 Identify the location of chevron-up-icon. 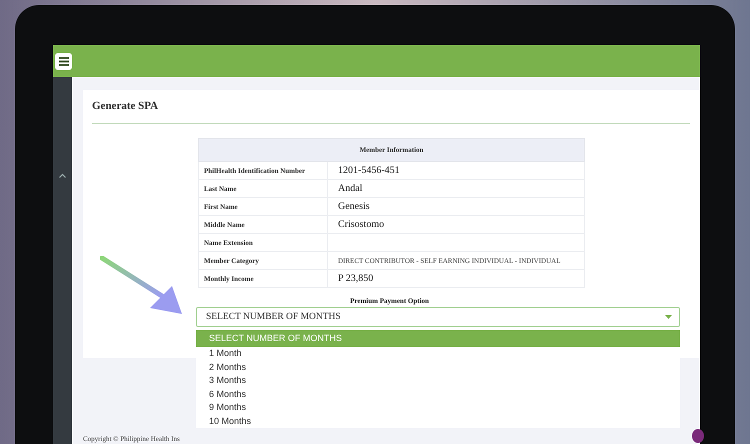
(62, 175).